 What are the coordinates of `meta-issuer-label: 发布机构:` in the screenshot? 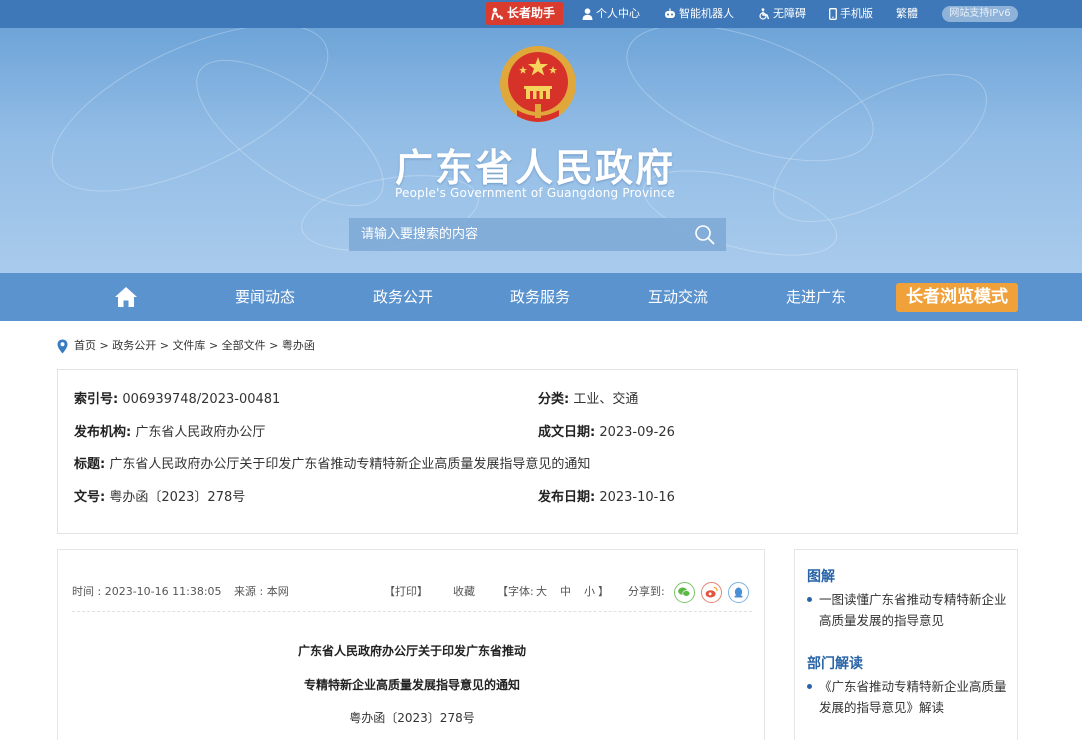 It's located at (103, 432).